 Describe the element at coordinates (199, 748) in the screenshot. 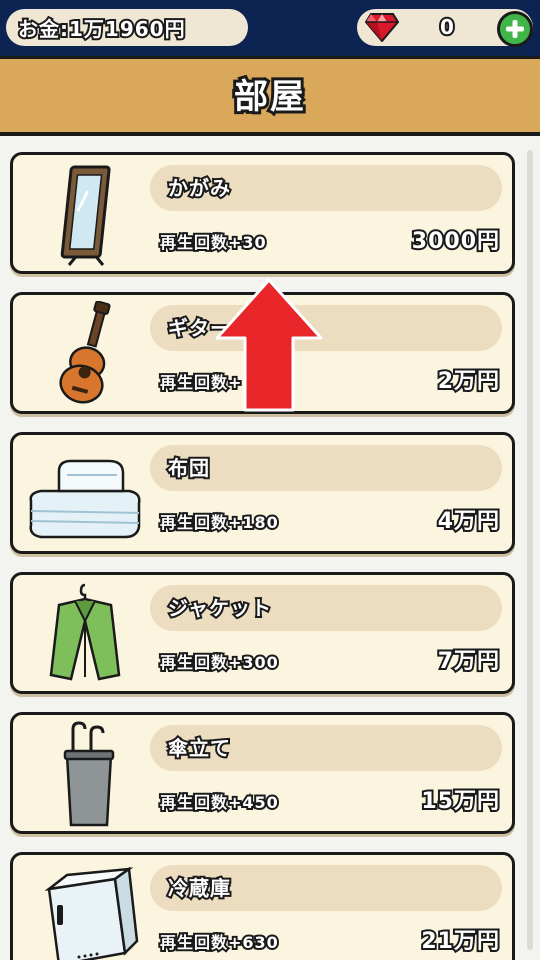

I see `item-name: 傘立て` at that location.